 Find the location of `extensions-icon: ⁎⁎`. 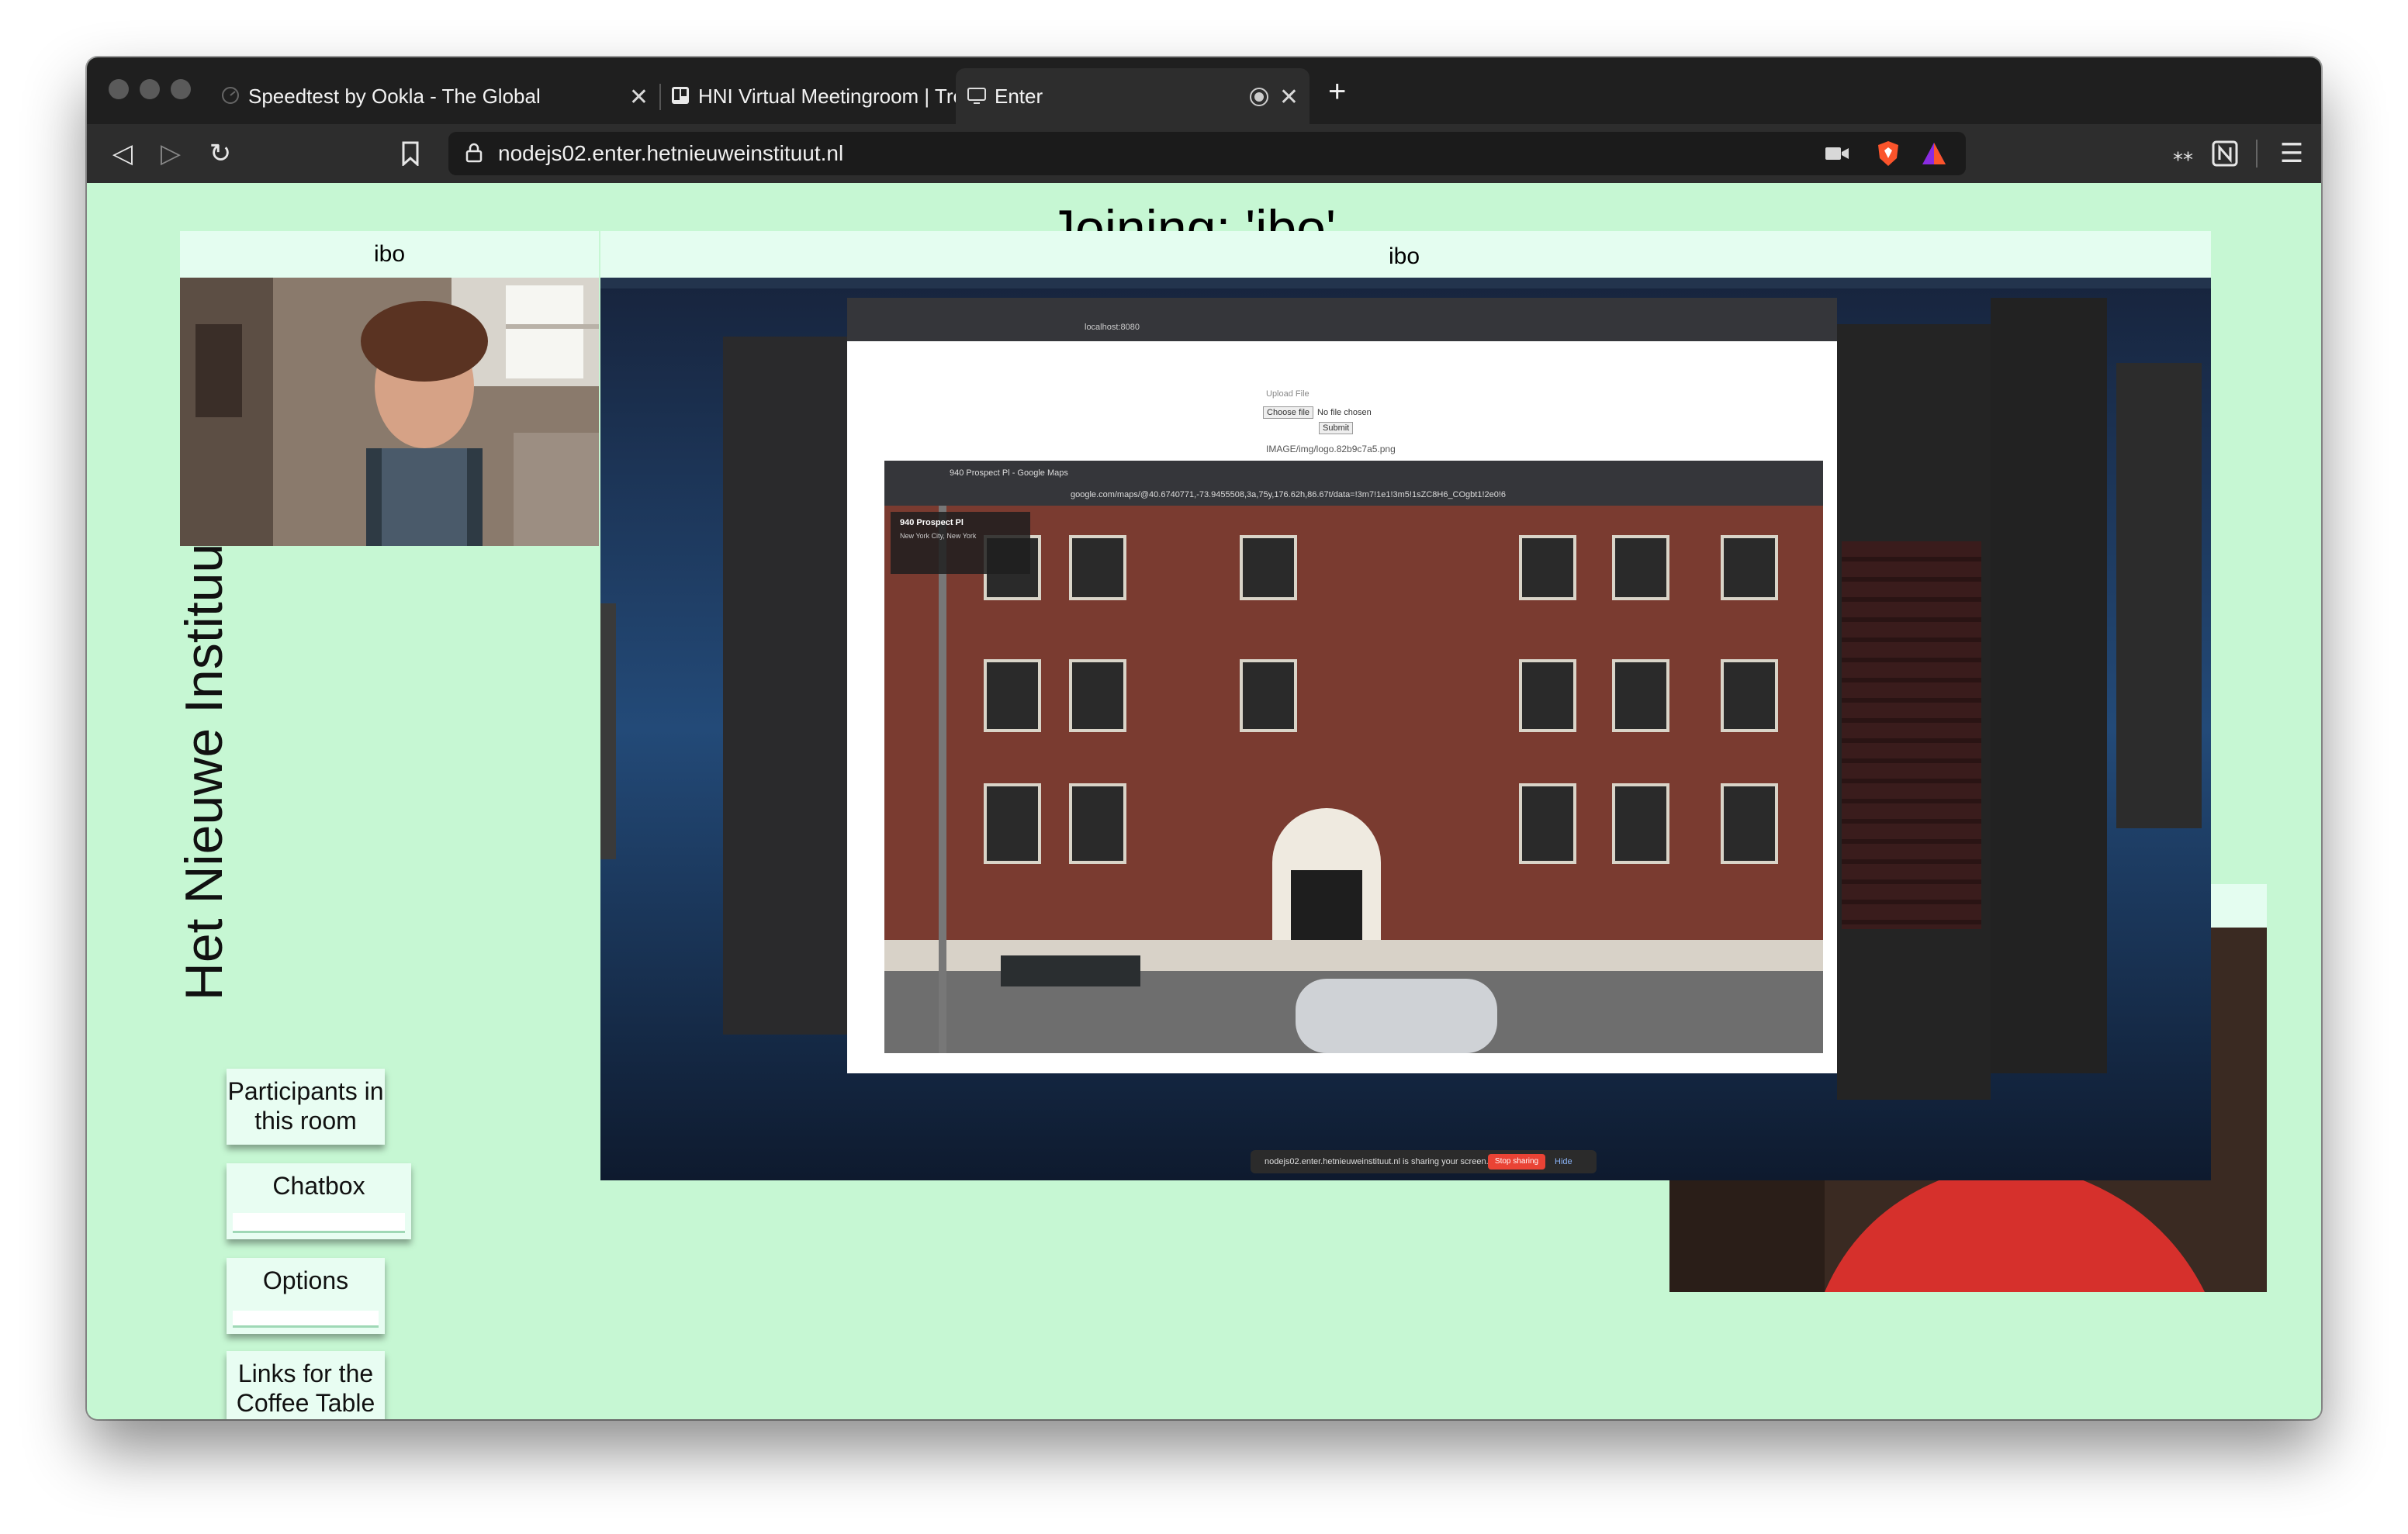

extensions-icon: ⁎⁎ is located at coordinates (2183, 153).